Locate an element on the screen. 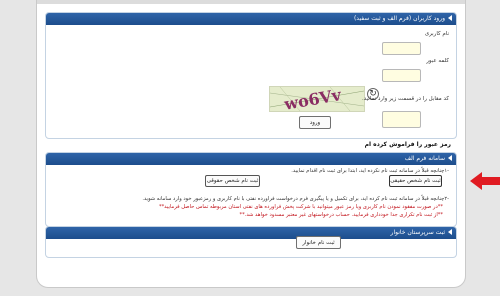 This screenshot has width=500, height=296. username-field is located at coordinates (401, 48).